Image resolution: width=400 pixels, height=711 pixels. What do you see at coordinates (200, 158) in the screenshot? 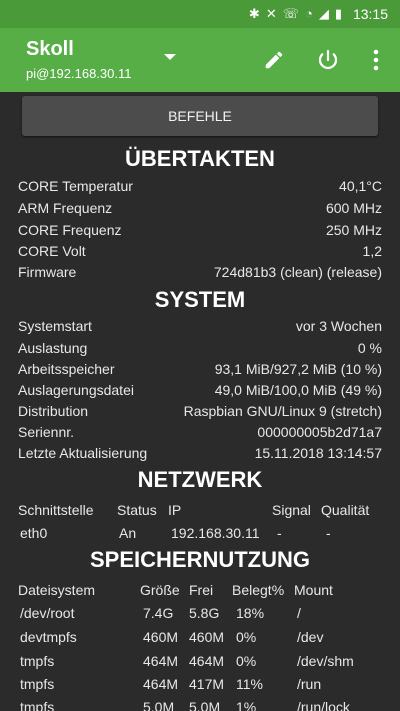
I see `overclock-heading: ÜBERTAKTEN` at bounding box center [200, 158].